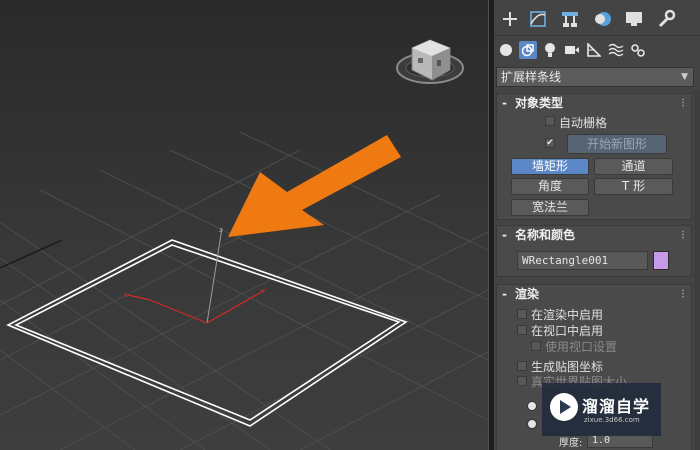 The image size is (700, 450). Describe the element at coordinates (510, 19) in the screenshot. I see `plus-icon` at that location.